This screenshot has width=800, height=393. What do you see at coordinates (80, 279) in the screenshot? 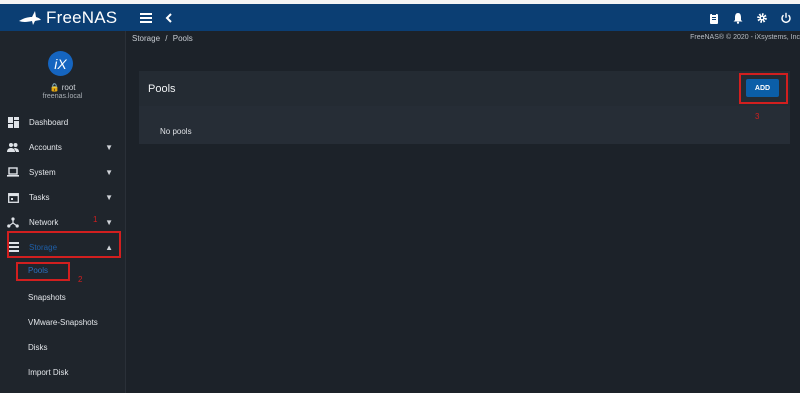
I see `annotation-number-2: 2` at bounding box center [80, 279].